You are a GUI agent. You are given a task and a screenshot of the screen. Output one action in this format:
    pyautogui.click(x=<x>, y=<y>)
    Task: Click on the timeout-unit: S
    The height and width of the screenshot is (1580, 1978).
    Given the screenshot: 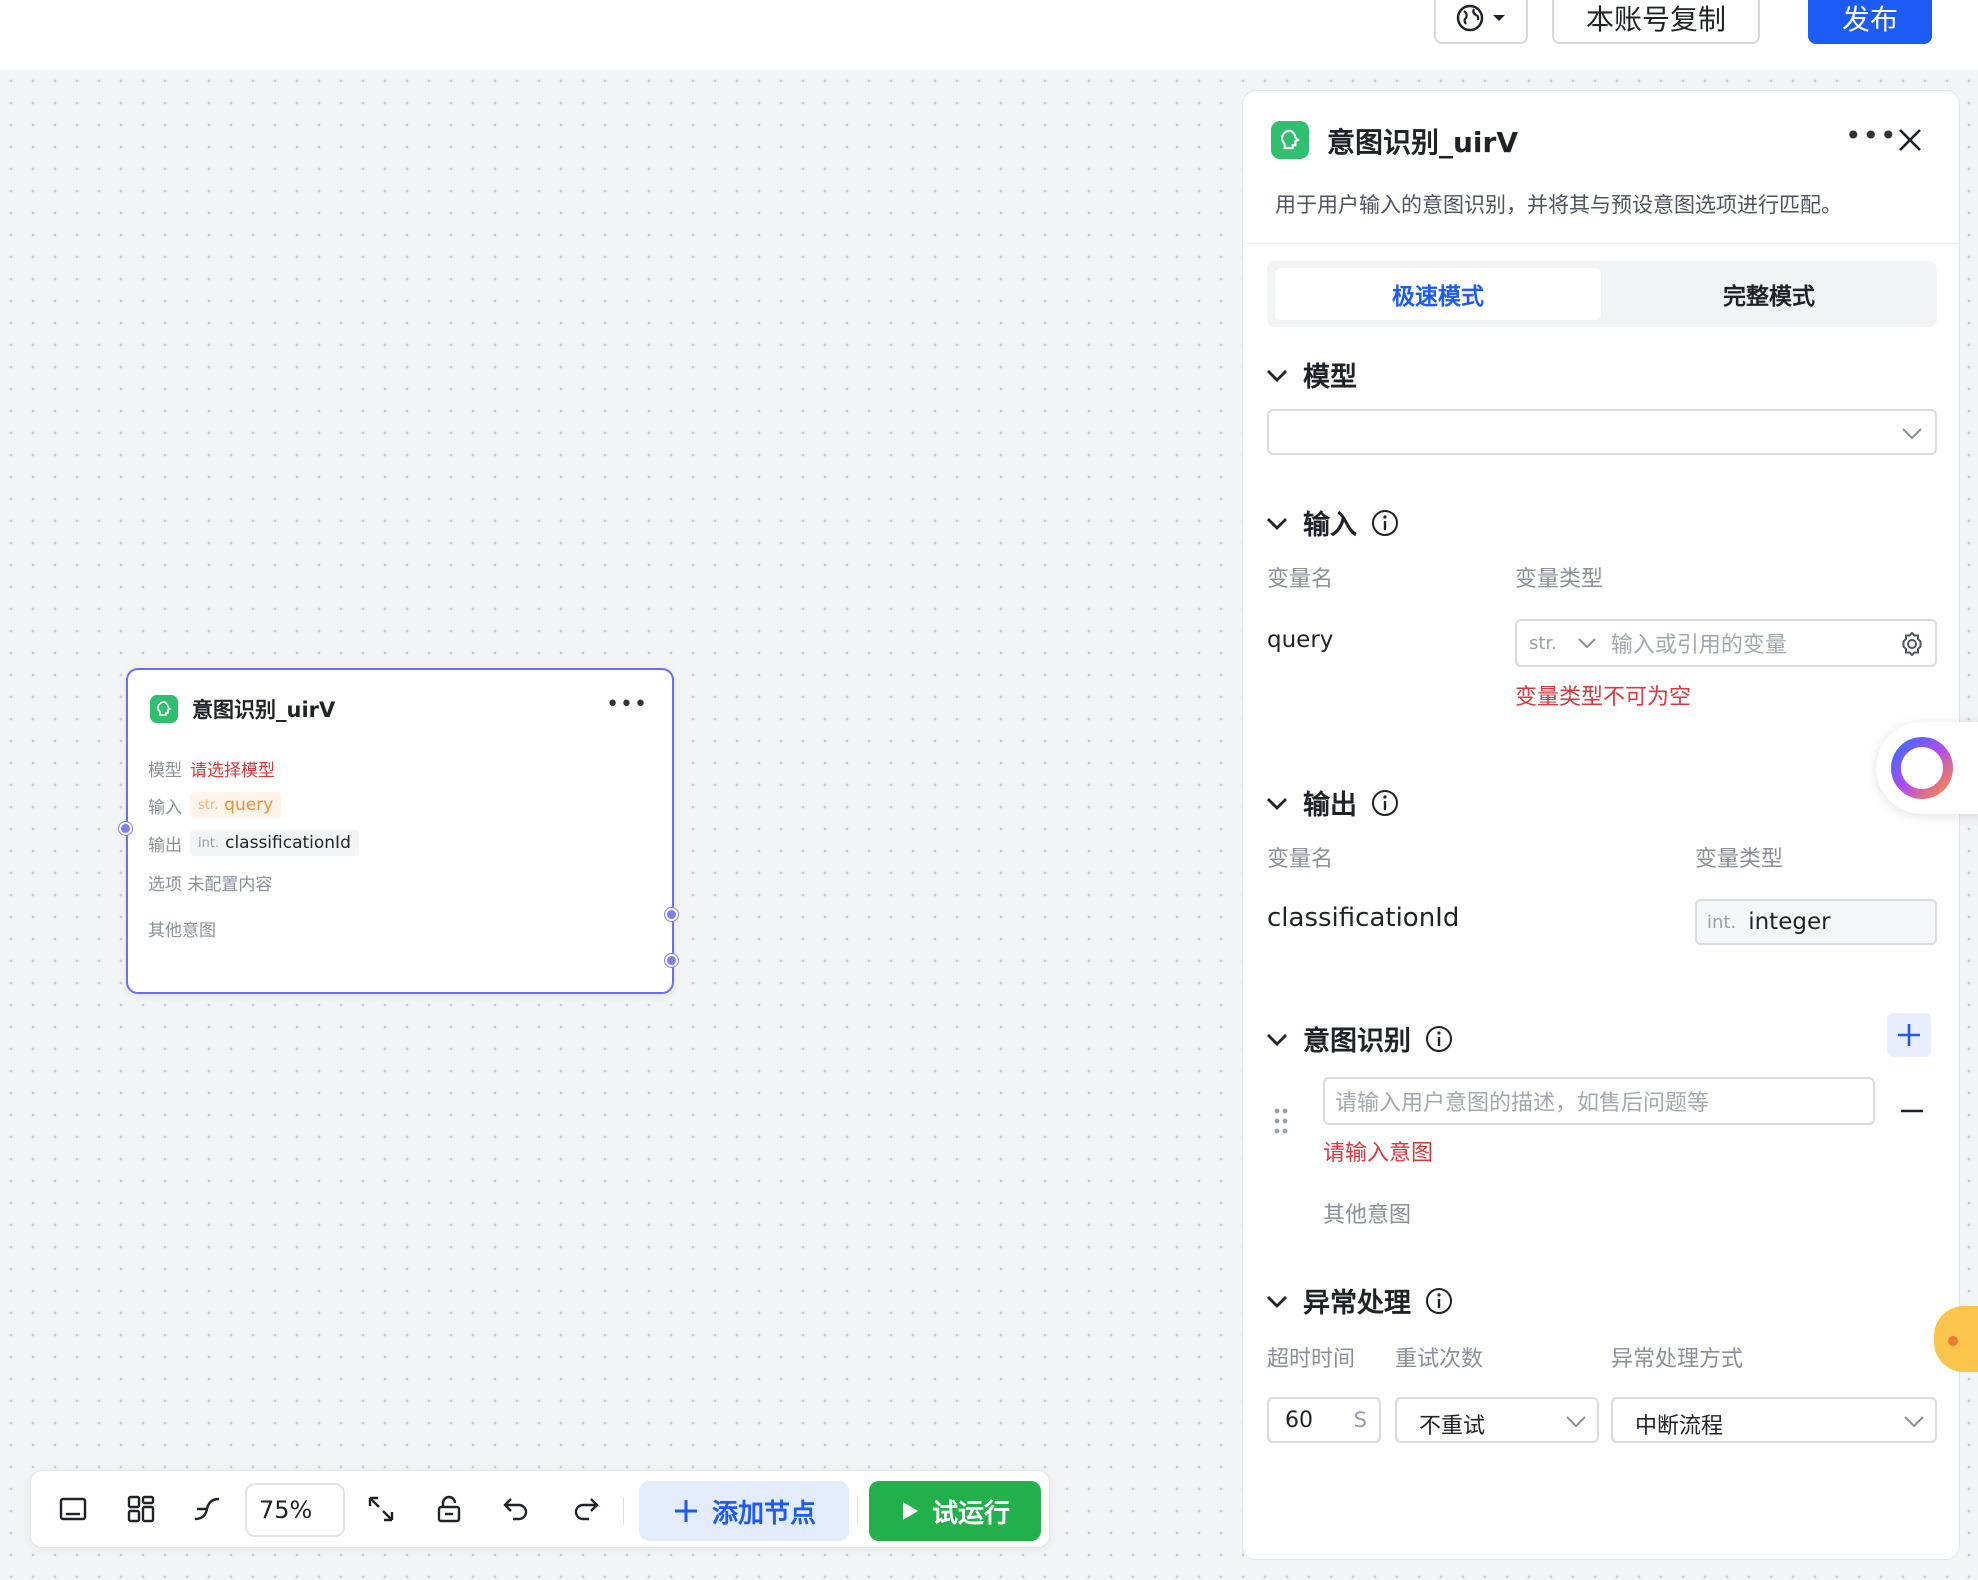 What is the action you would take?
    pyautogui.click(x=1360, y=1420)
    